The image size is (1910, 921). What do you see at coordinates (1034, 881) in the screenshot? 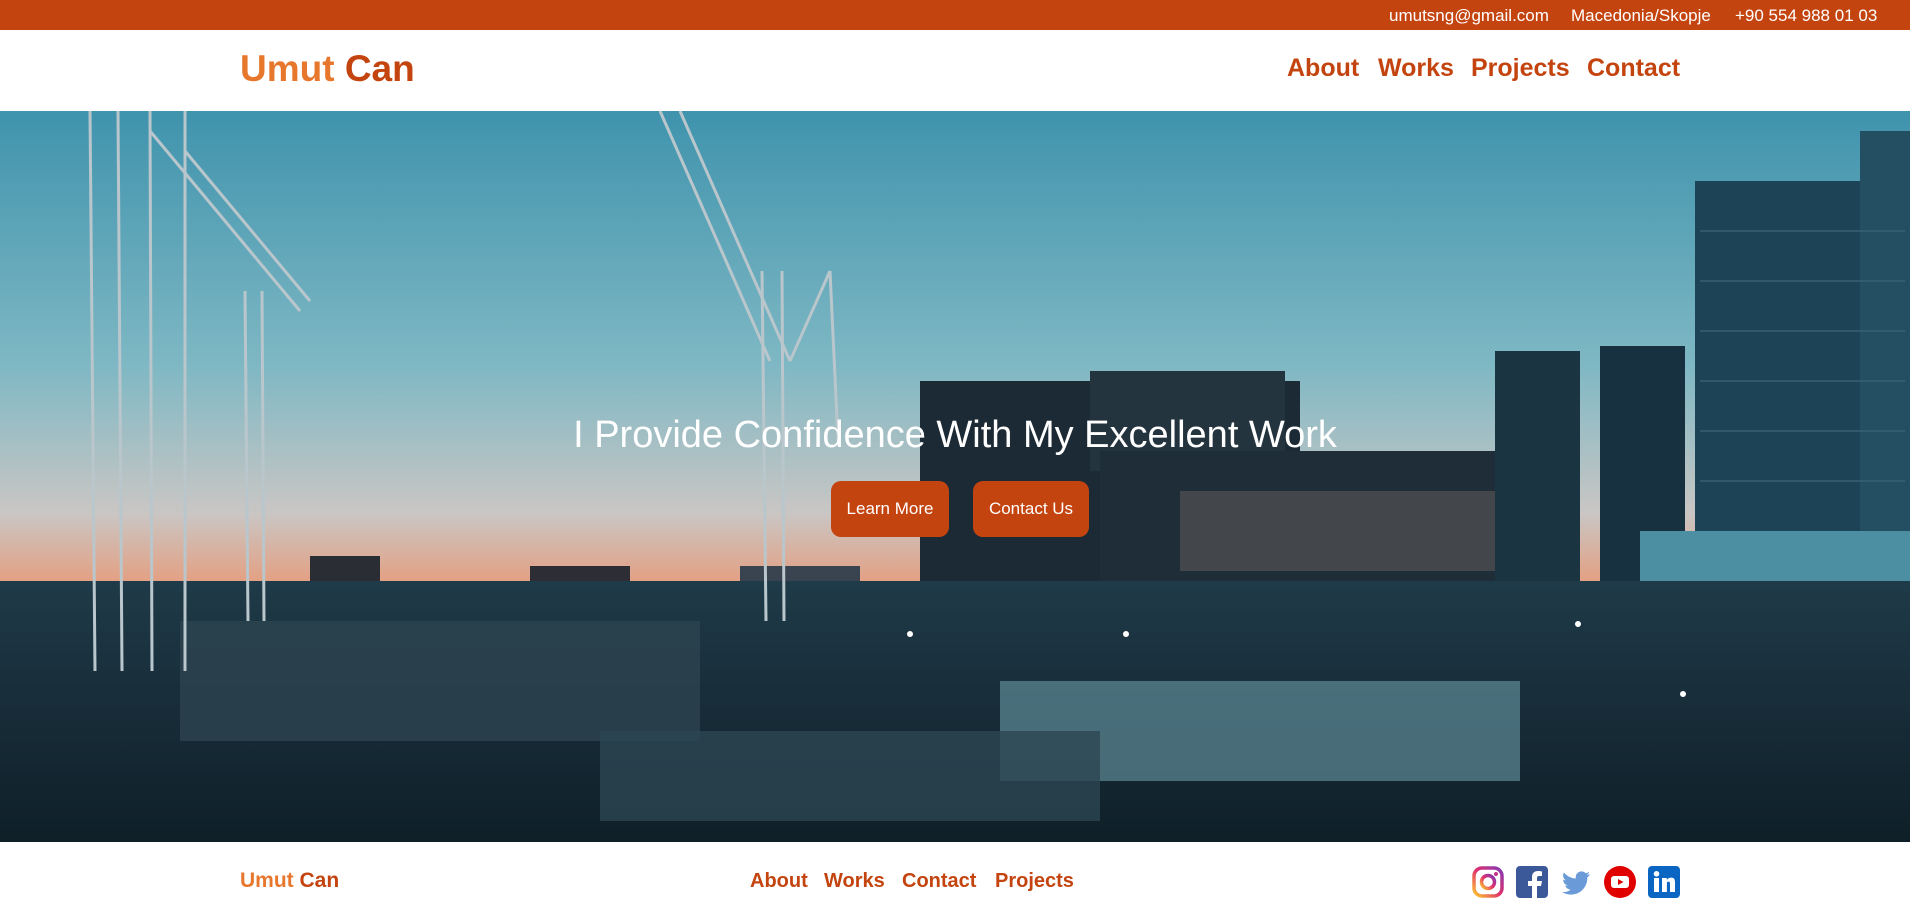
I see `footer-nav-projects: Projects` at bounding box center [1034, 881].